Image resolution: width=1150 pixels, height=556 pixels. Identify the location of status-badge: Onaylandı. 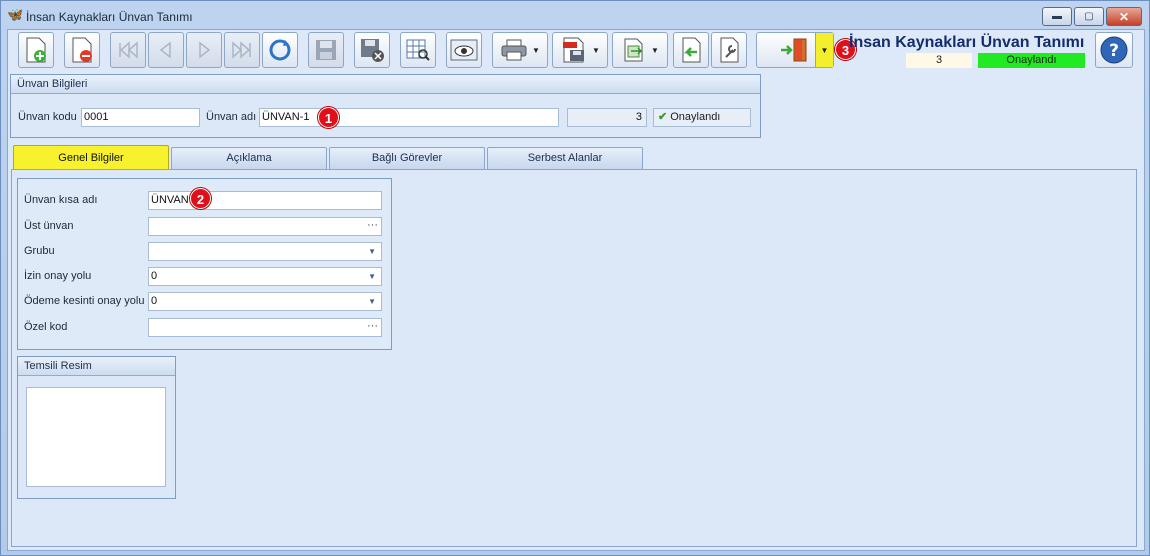
(1031, 60).